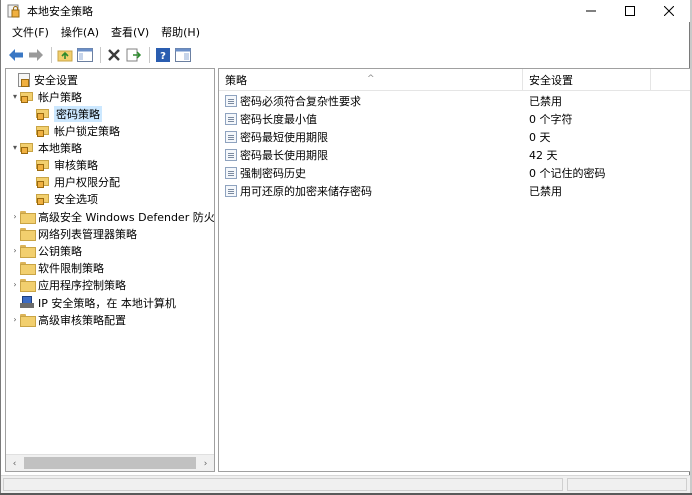  I want to click on policy-value: 0 个字符, so click(551, 119).